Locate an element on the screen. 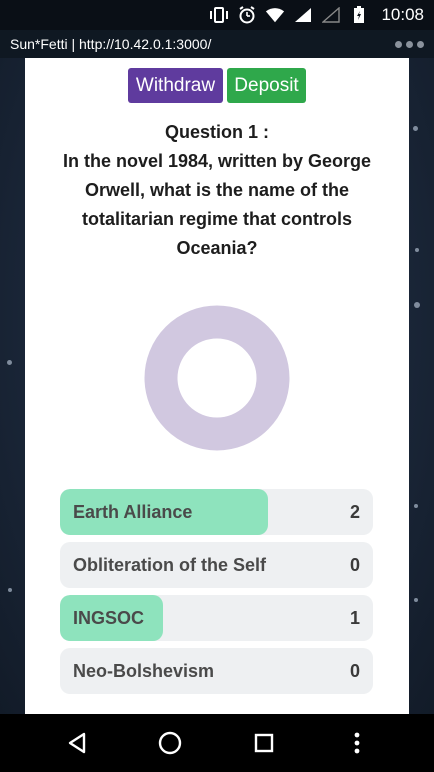 The image size is (434, 772). browser-url-title: Sun*Fetti | http://10.42.0.1:3000/ is located at coordinates (110, 44).